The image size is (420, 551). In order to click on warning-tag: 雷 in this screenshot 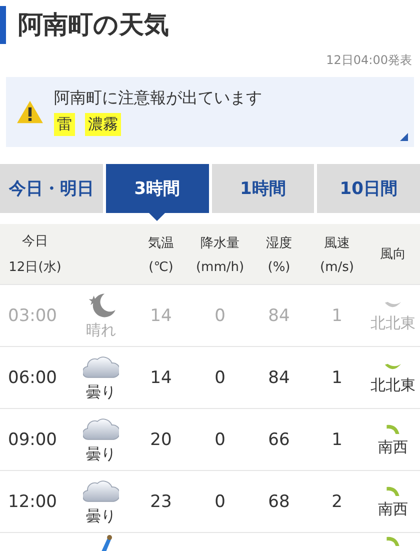, I will do `click(64, 124)`.